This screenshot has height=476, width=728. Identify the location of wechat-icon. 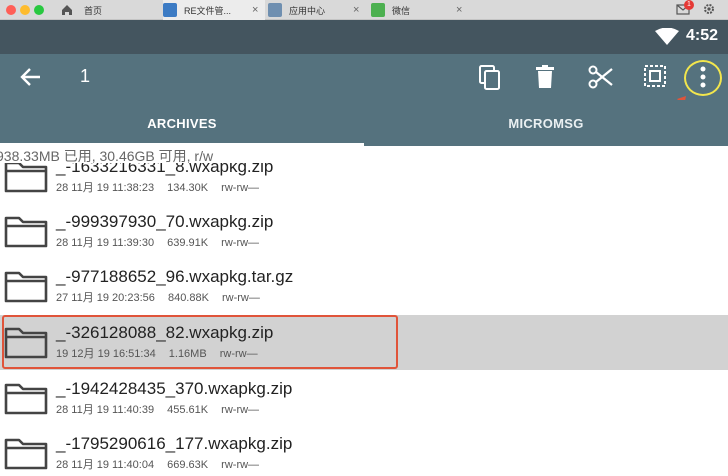
(378, 10).